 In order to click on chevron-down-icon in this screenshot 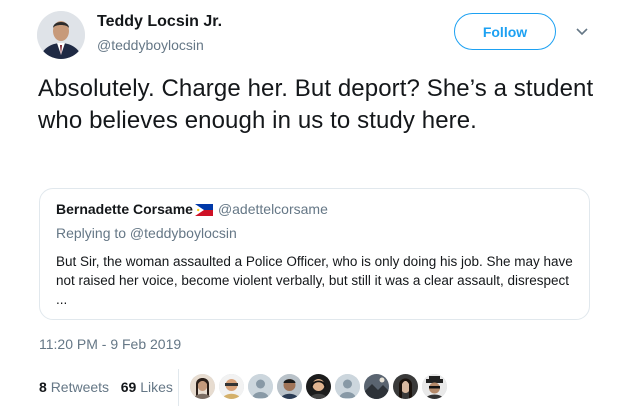, I will do `click(582, 32)`.